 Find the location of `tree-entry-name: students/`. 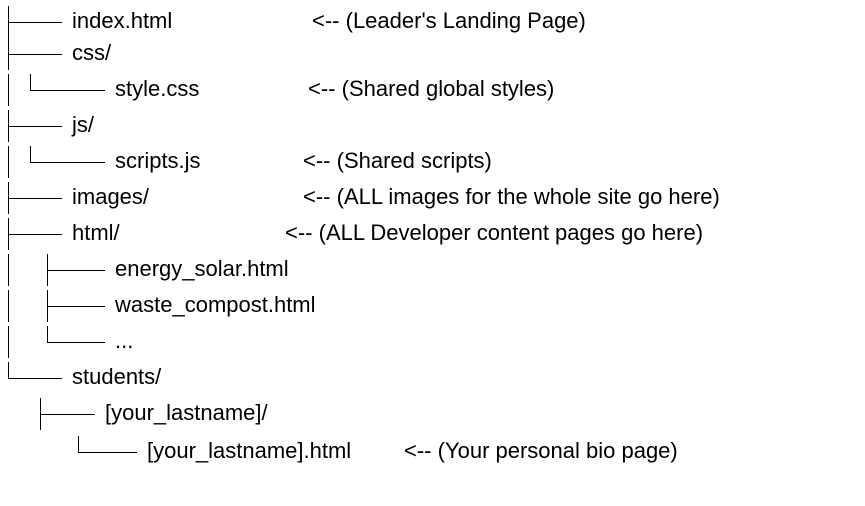

tree-entry-name: students/ is located at coordinates (117, 376).